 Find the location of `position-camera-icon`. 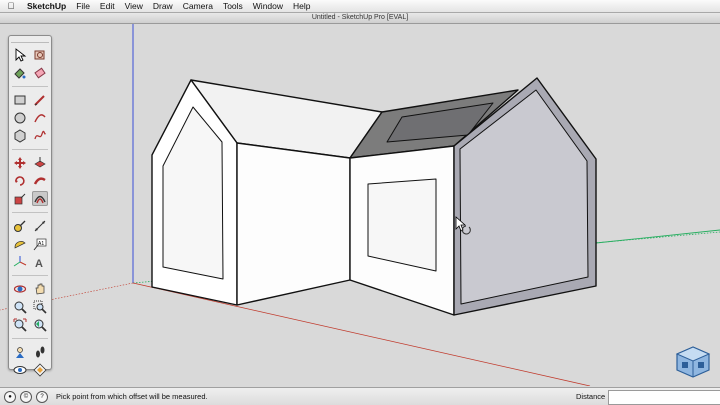

position-camera-icon is located at coordinates (20, 352).